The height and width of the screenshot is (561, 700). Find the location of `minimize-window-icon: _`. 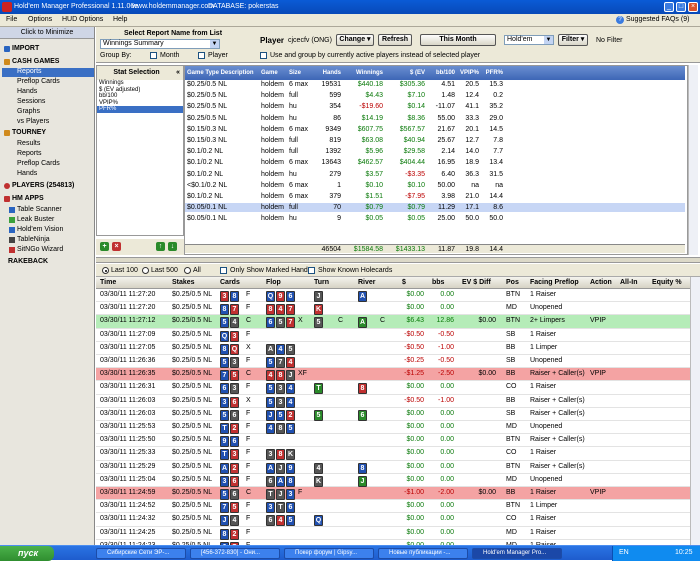

minimize-window-icon: _ is located at coordinates (669, 7).